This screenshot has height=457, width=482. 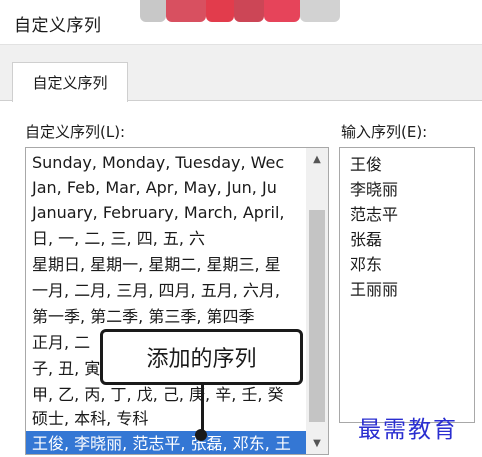 I want to click on chevron-down-icon: ▼, so click(x=317, y=443).